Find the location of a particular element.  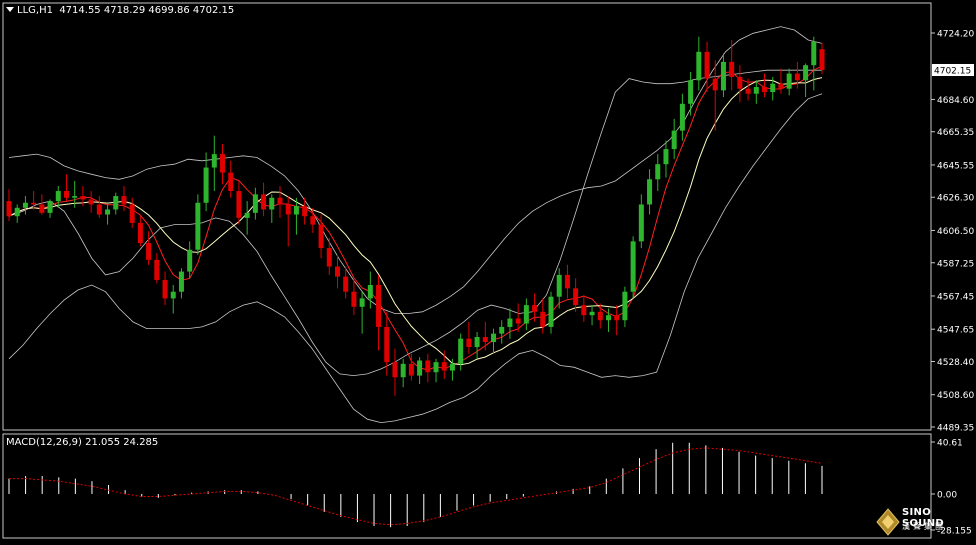

price-tick-label: 4724.20 is located at coordinates (955, 35).